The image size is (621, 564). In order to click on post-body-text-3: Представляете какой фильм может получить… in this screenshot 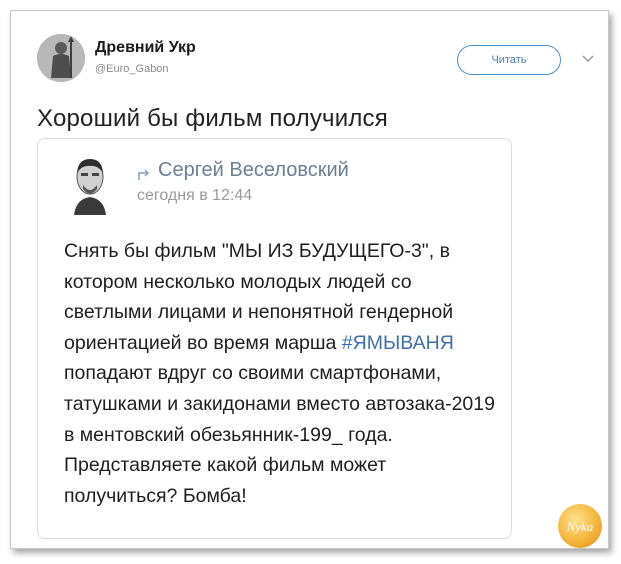, I will do `click(225, 480)`.